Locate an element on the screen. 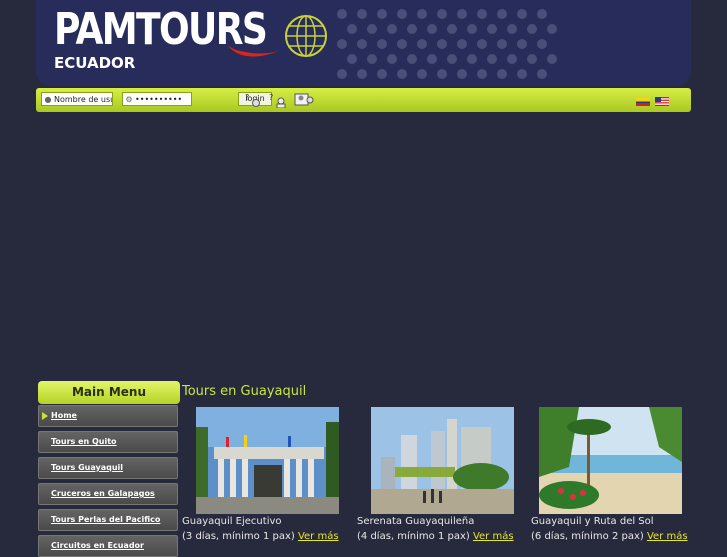 The width and height of the screenshot is (727, 557). menu-item-tours-quito: Tours en Quito is located at coordinates (108, 442).